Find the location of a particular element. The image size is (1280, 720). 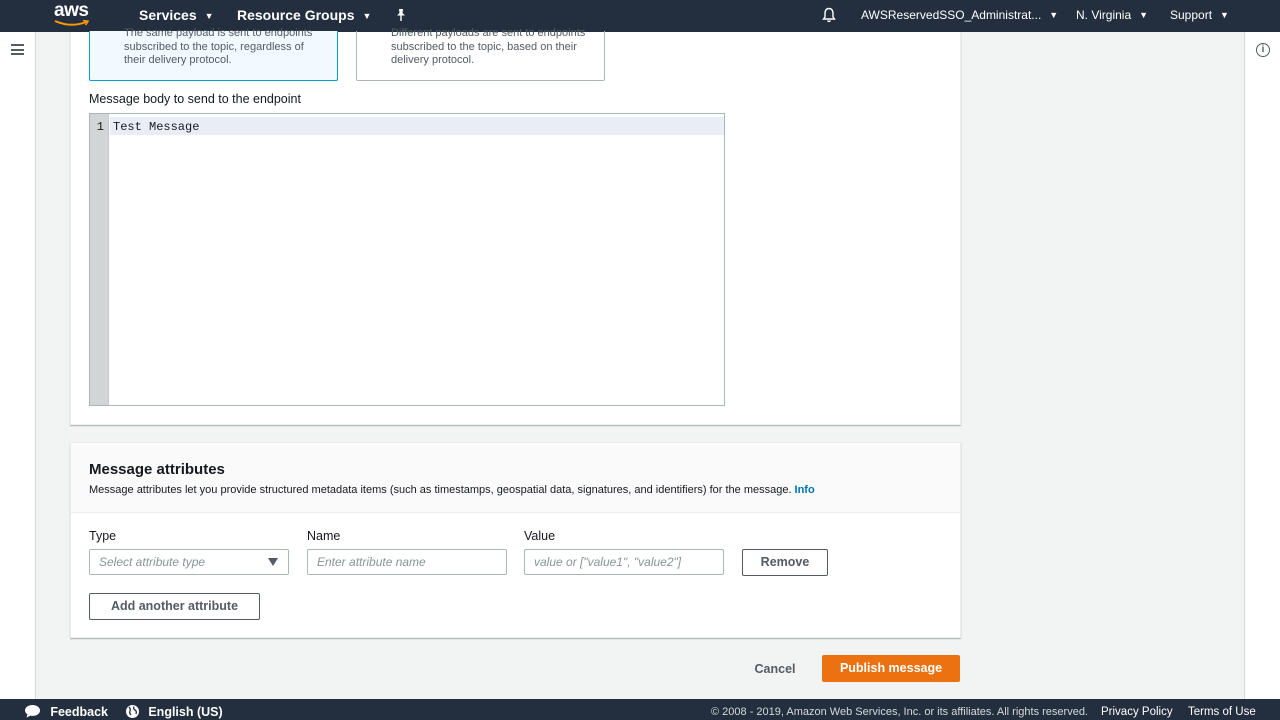

value-placeholder: value or ["value1", "value2"] is located at coordinates (608, 562).